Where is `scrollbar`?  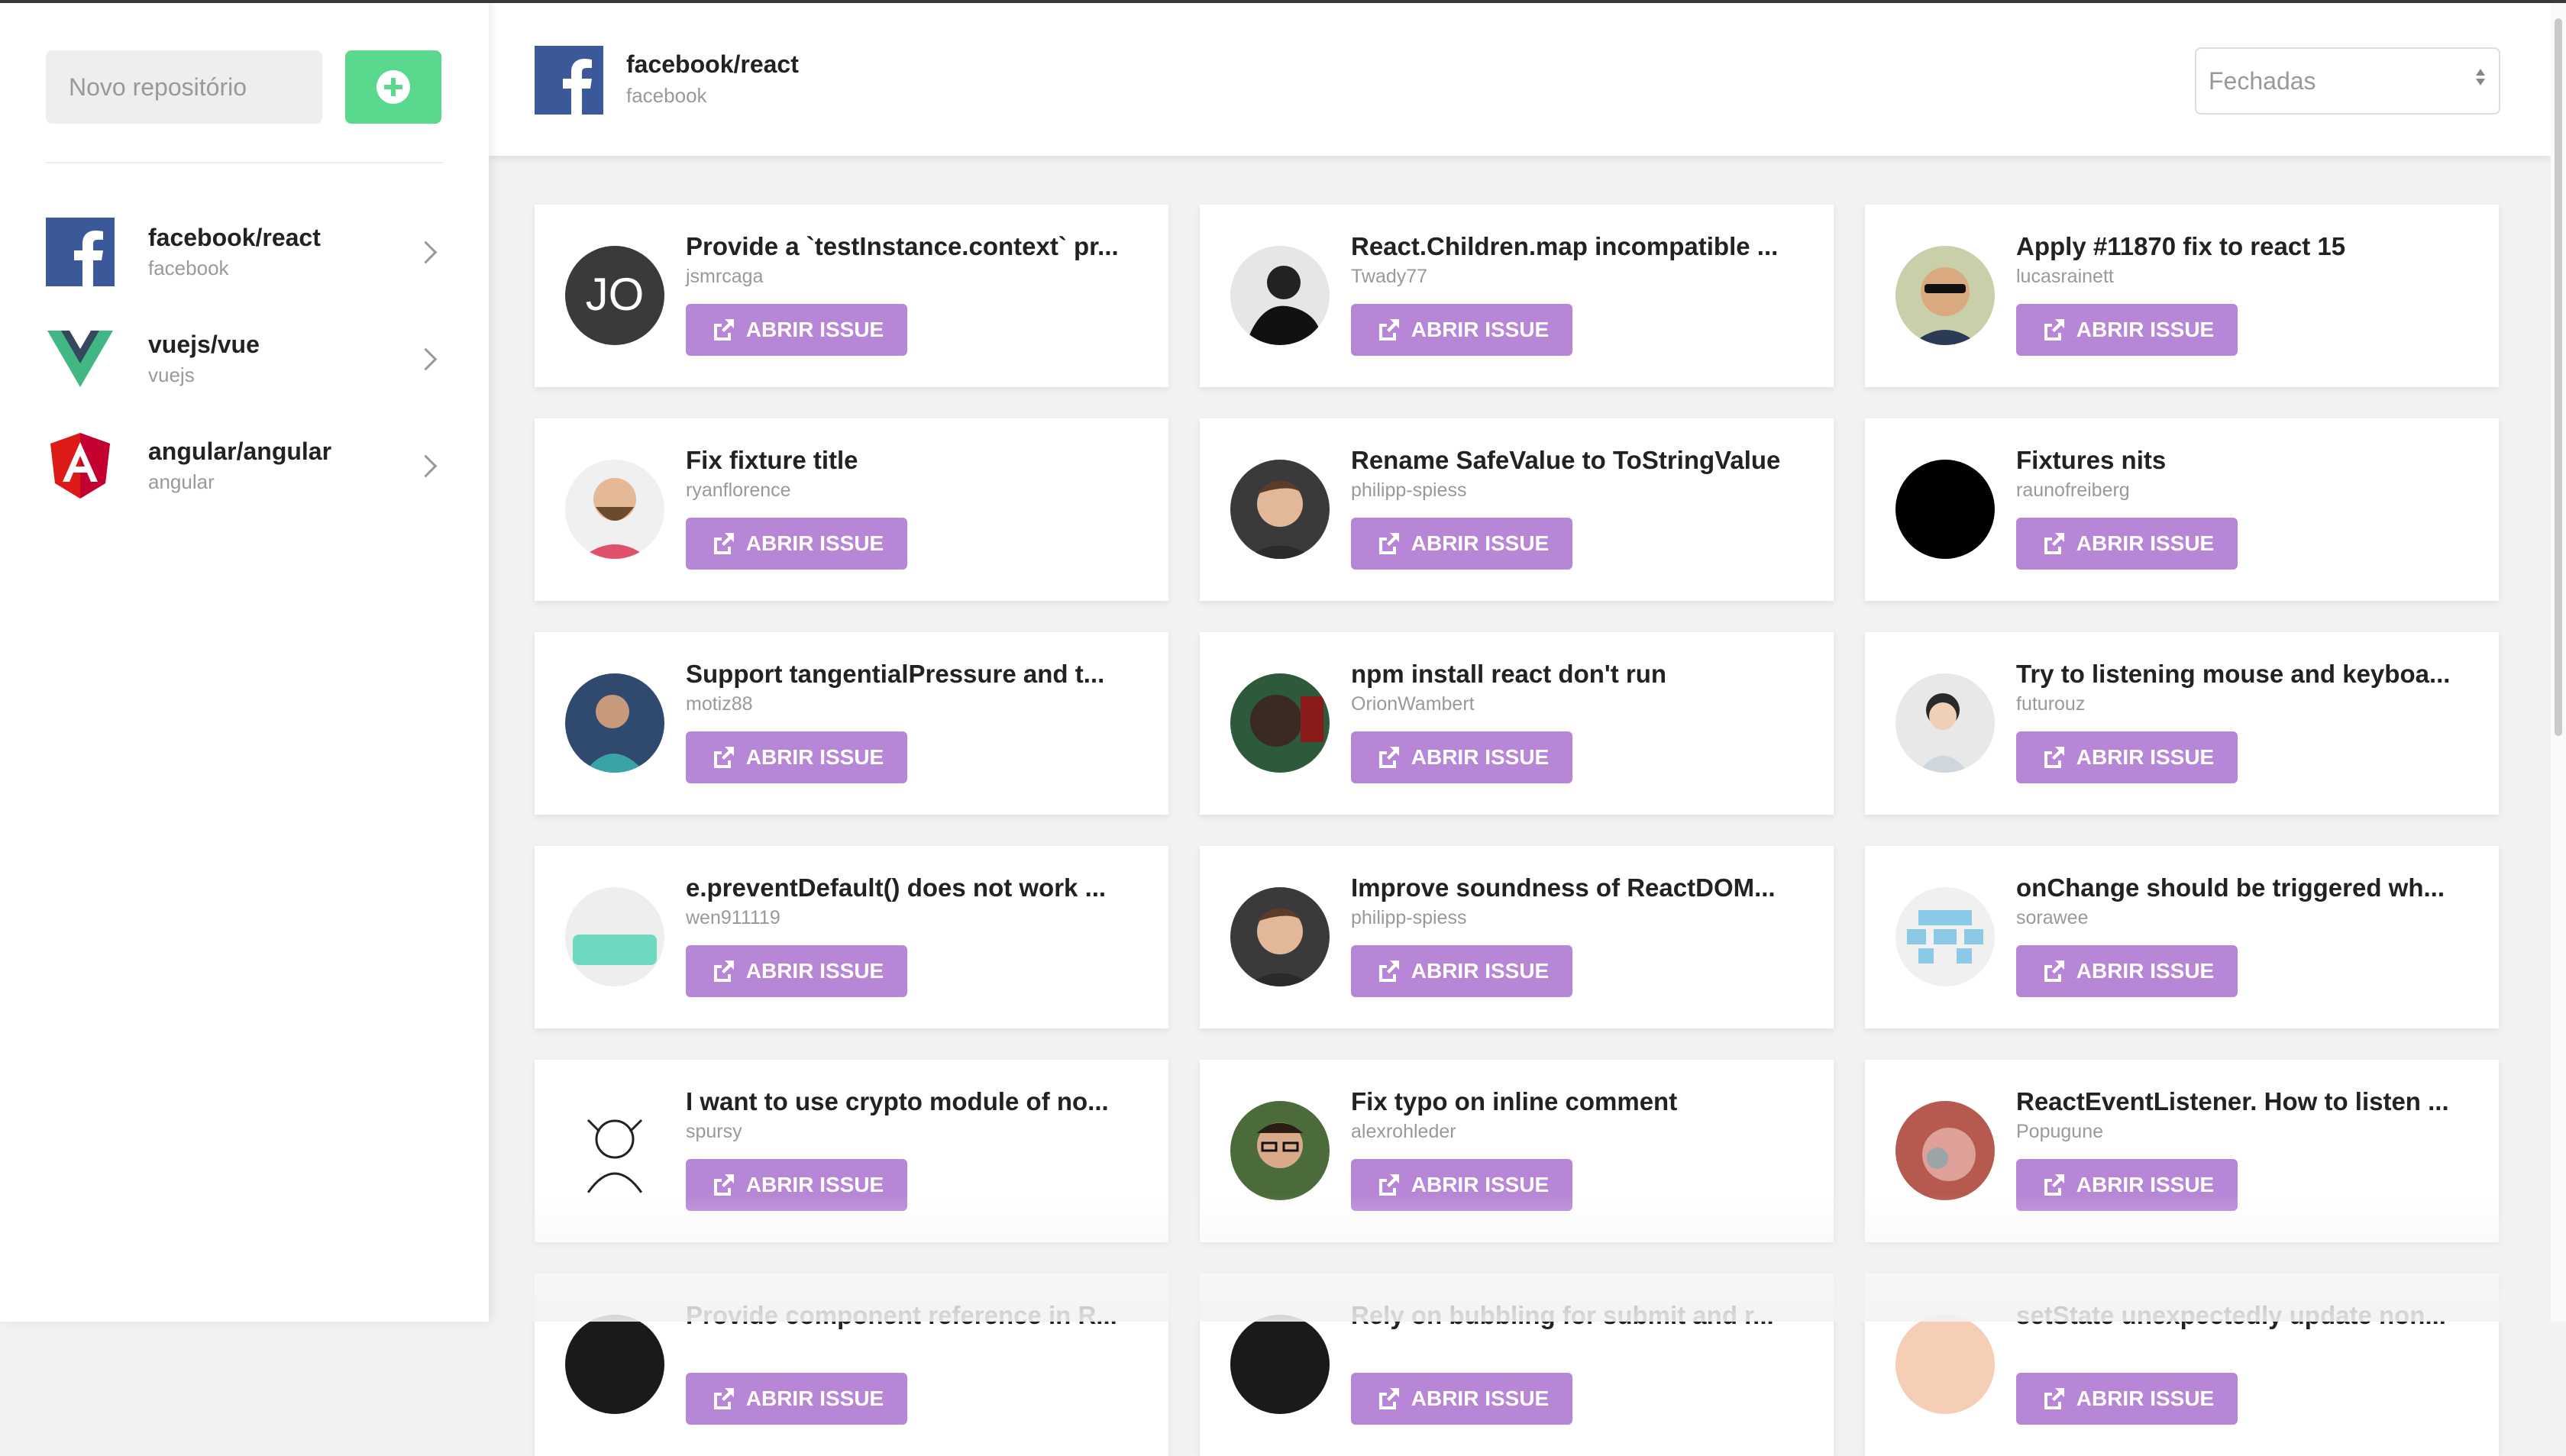 scrollbar is located at coordinates (2558, 662).